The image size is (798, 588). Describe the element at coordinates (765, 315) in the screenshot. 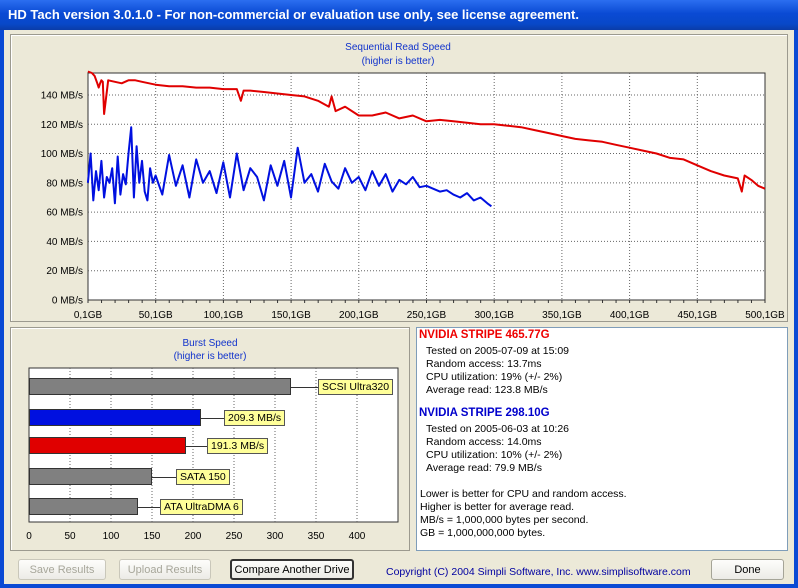

I see `seq-x-tick-label: 500,1GB` at that location.